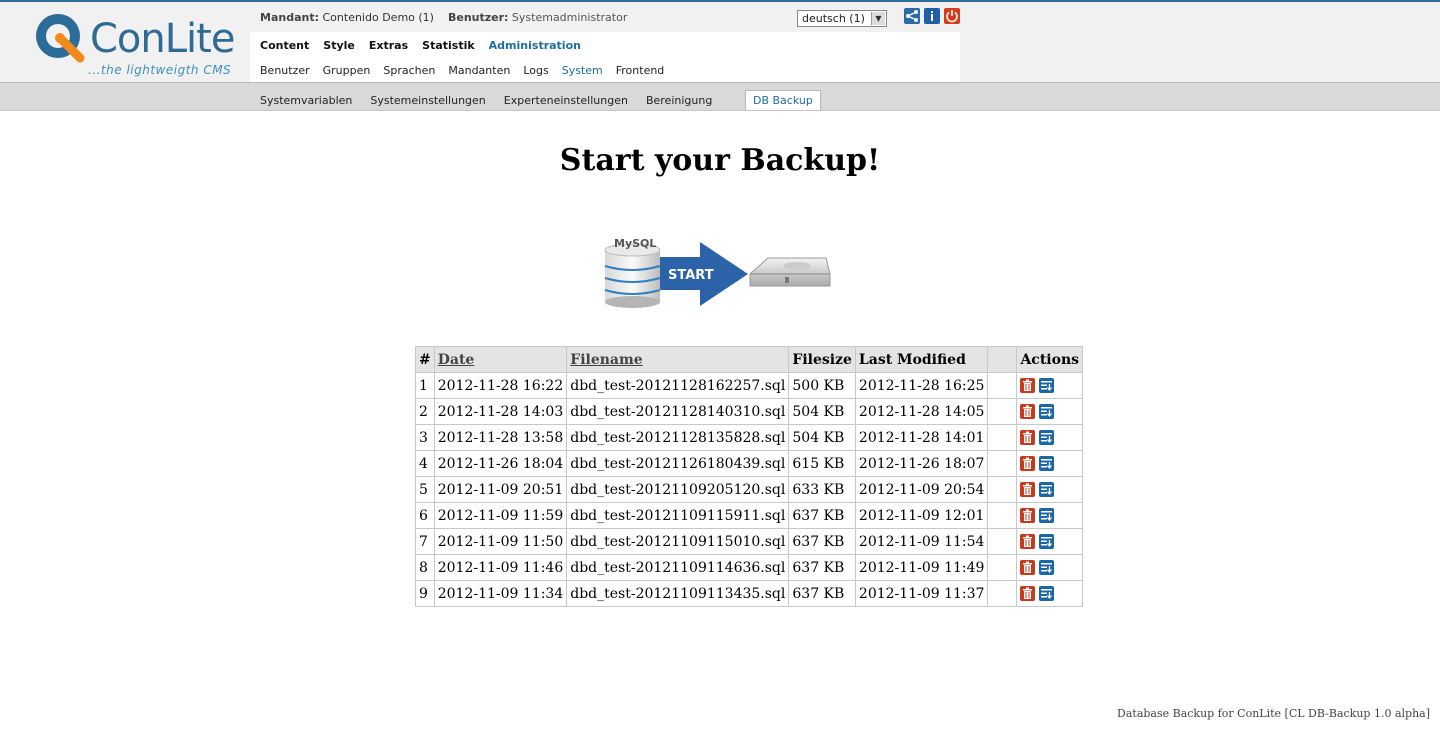  Describe the element at coordinates (306, 100) in the screenshot. I see `tab-systemvariablen: Systemvariablen` at that location.